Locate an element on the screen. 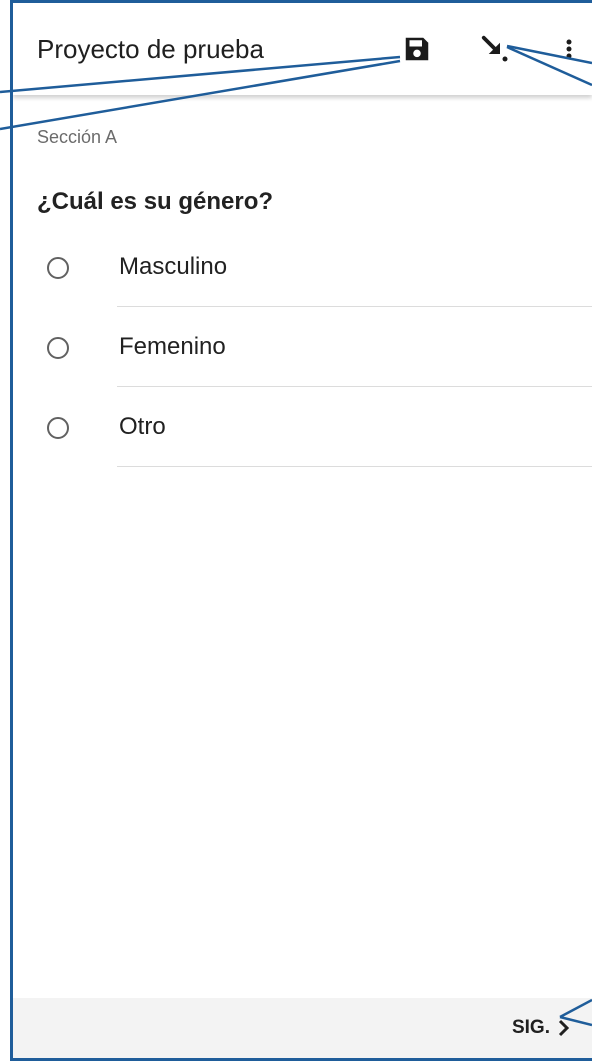  next-label: SIG. is located at coordinates (530, 1027).